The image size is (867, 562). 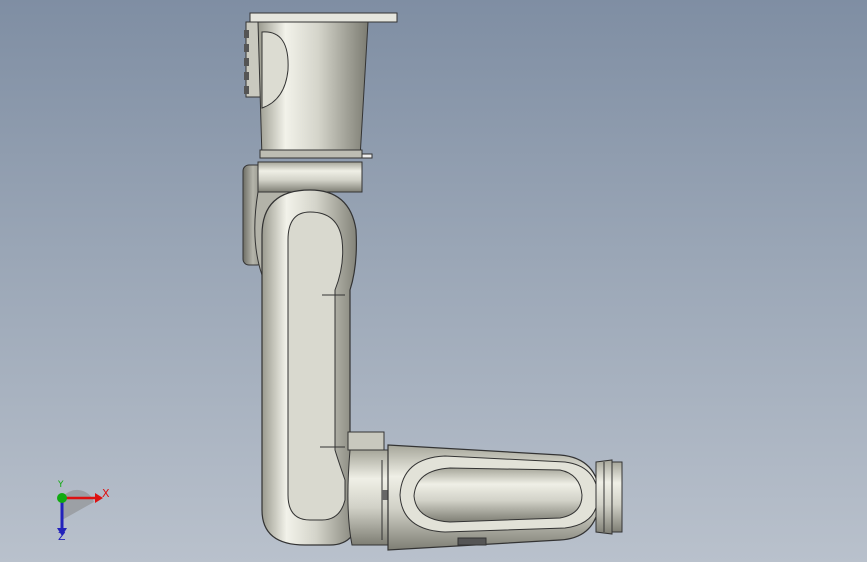 What do you see at coordinates (106, 493) in the screenshot?
I see `x-axis-label: X` at bounding box center [106, 493].